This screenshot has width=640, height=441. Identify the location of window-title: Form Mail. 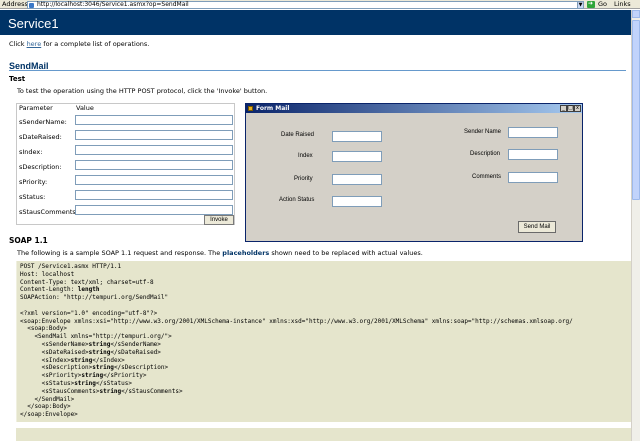
(273, 108).